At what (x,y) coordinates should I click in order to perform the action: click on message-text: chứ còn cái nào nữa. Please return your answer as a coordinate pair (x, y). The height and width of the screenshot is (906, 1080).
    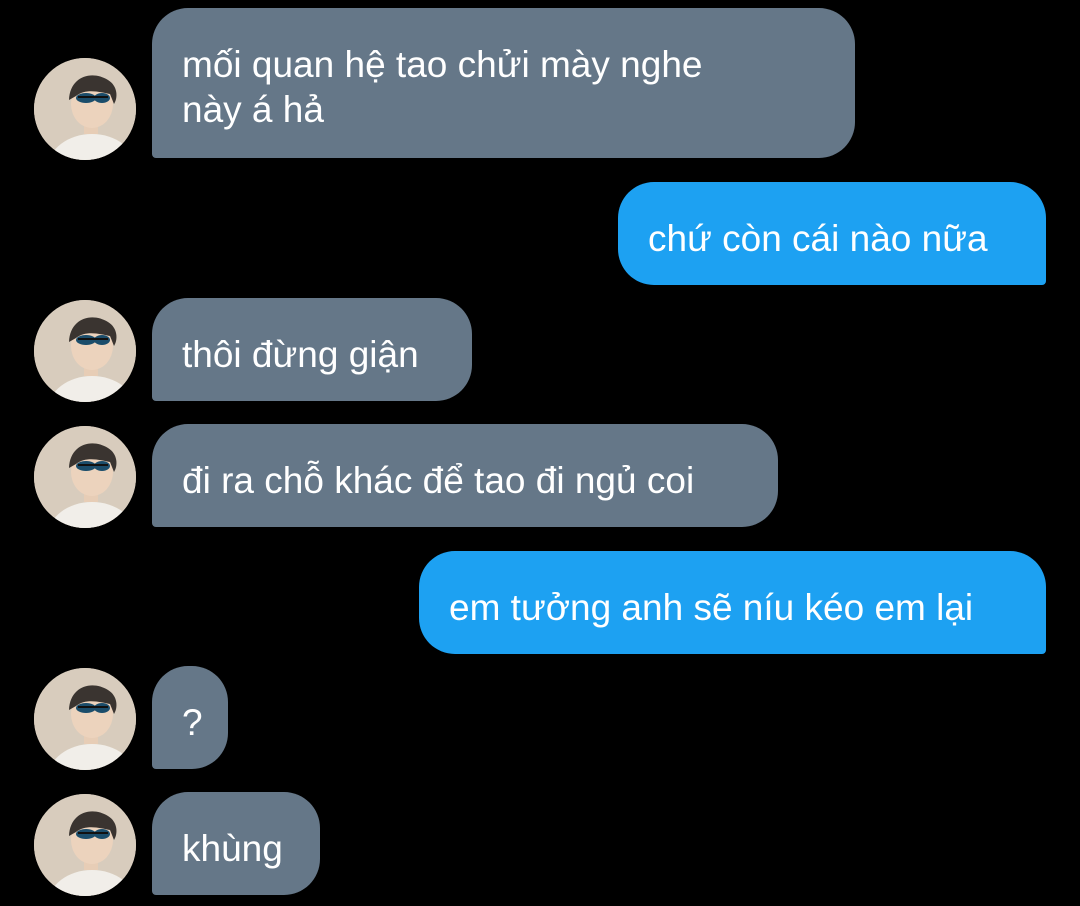
    Looking at the image, I should click on (818, 238).